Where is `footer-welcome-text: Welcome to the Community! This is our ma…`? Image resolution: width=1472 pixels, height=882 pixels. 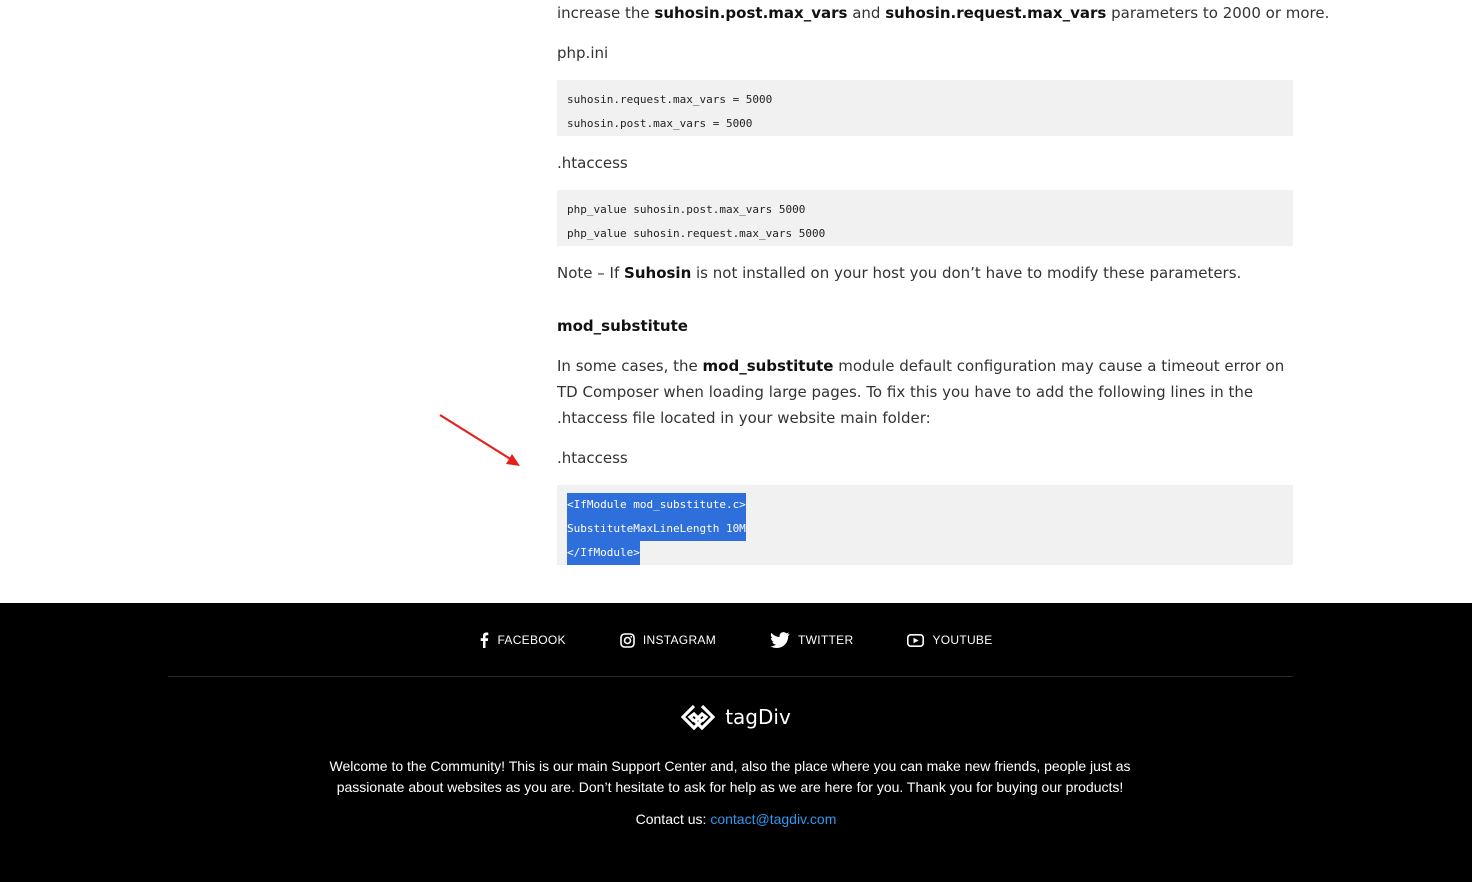
footer-welcome-text: Welcome to the Community! This is our ma… is located at coordinates (730, 776).